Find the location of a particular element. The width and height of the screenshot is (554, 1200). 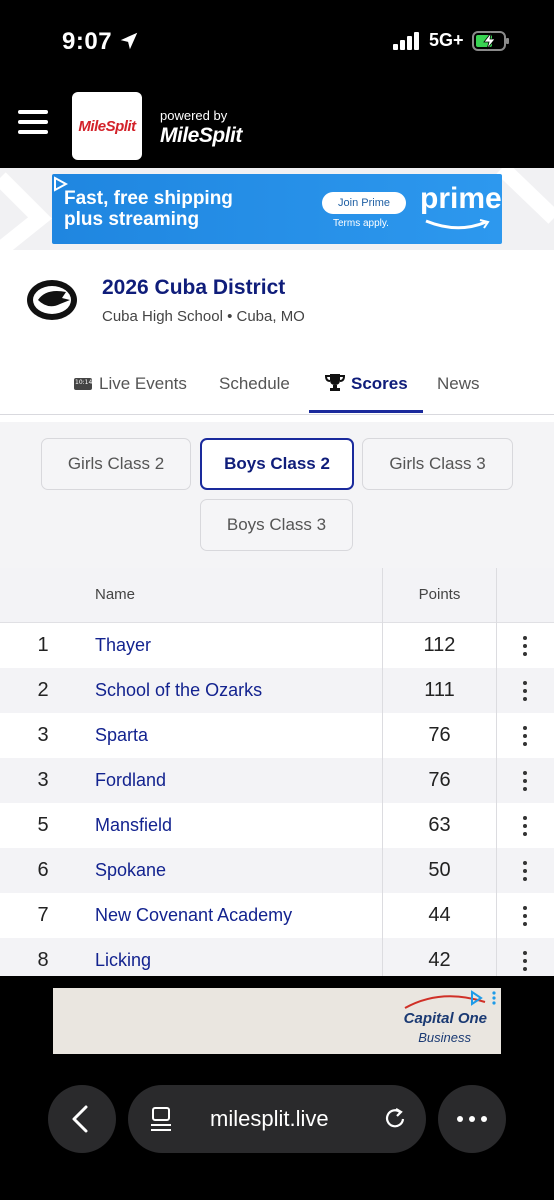

row-rank: 1 is located at coordinates (43, 645).